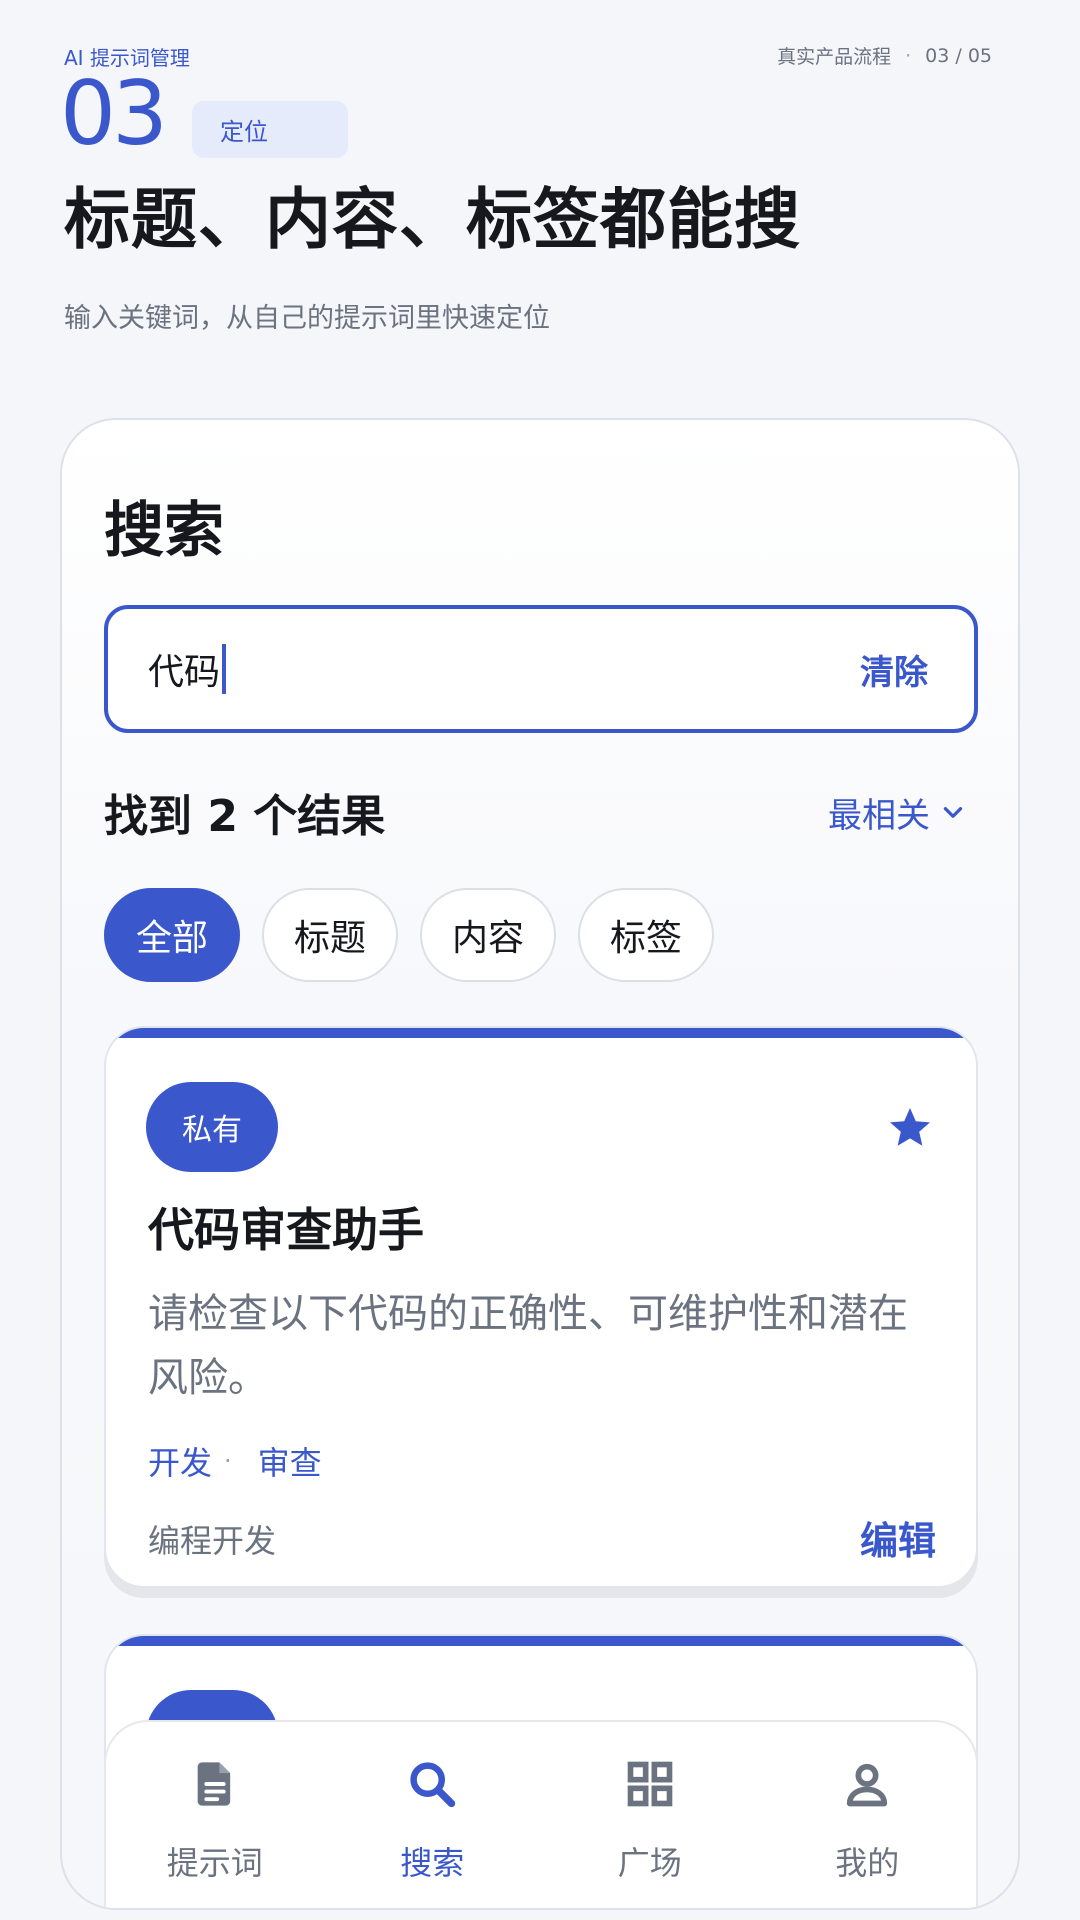 Image resolution: width=1080 pixels, height=1920 pixels. Describe the element at coordinates (646, 935) in the screenshot. I see `filter-chip-tags: 标签` at that location.